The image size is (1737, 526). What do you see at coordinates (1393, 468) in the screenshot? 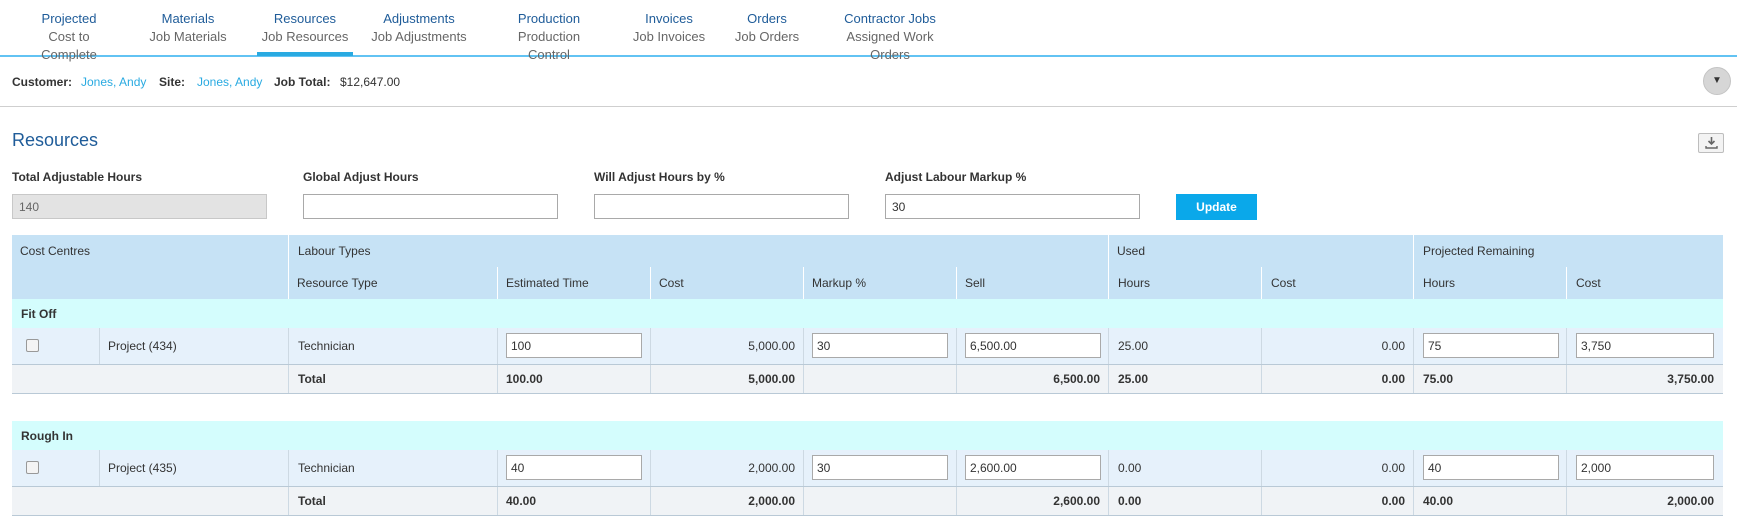
I see `used-cost-cell: 0.00` at bounding box center [1393, 468].